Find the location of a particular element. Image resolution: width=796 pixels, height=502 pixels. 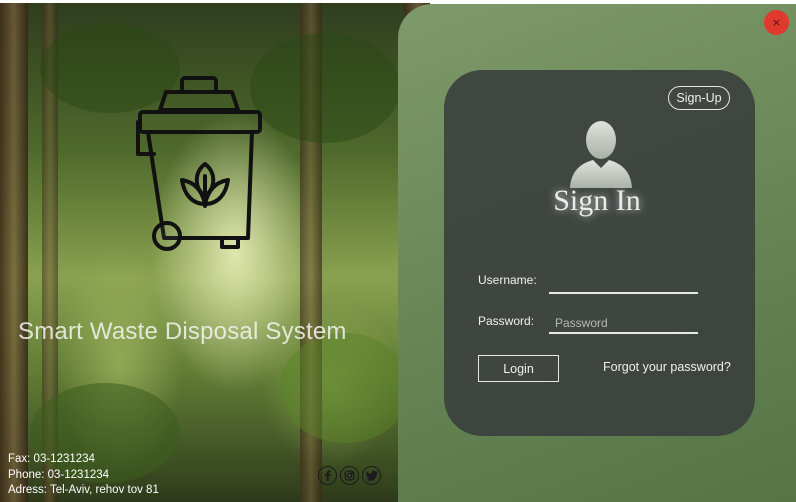

phone-text: Phone: 03-1231234 is located at coordinates (59, 474).